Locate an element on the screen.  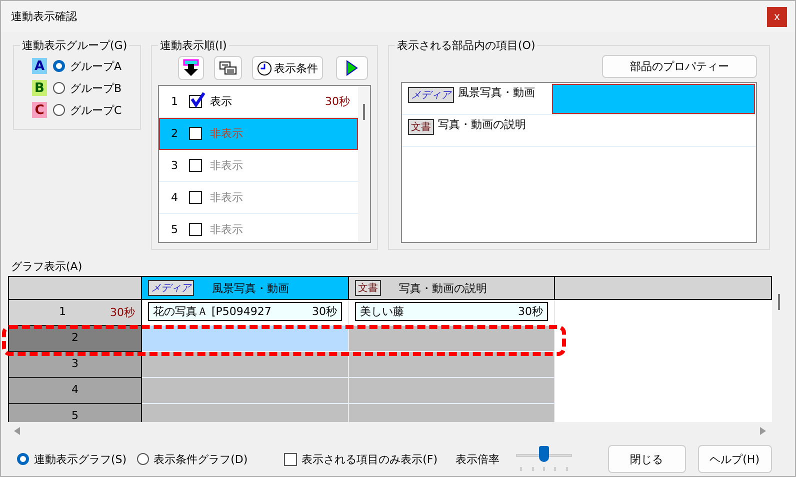
row-header: 3 is located at coordinates (75, 365).